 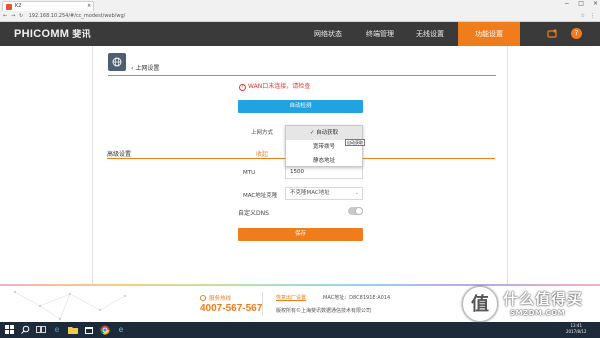 I want to click on mac-clone-select: 不克隆MAC地址 ⌄, so click(x=324, y=193).